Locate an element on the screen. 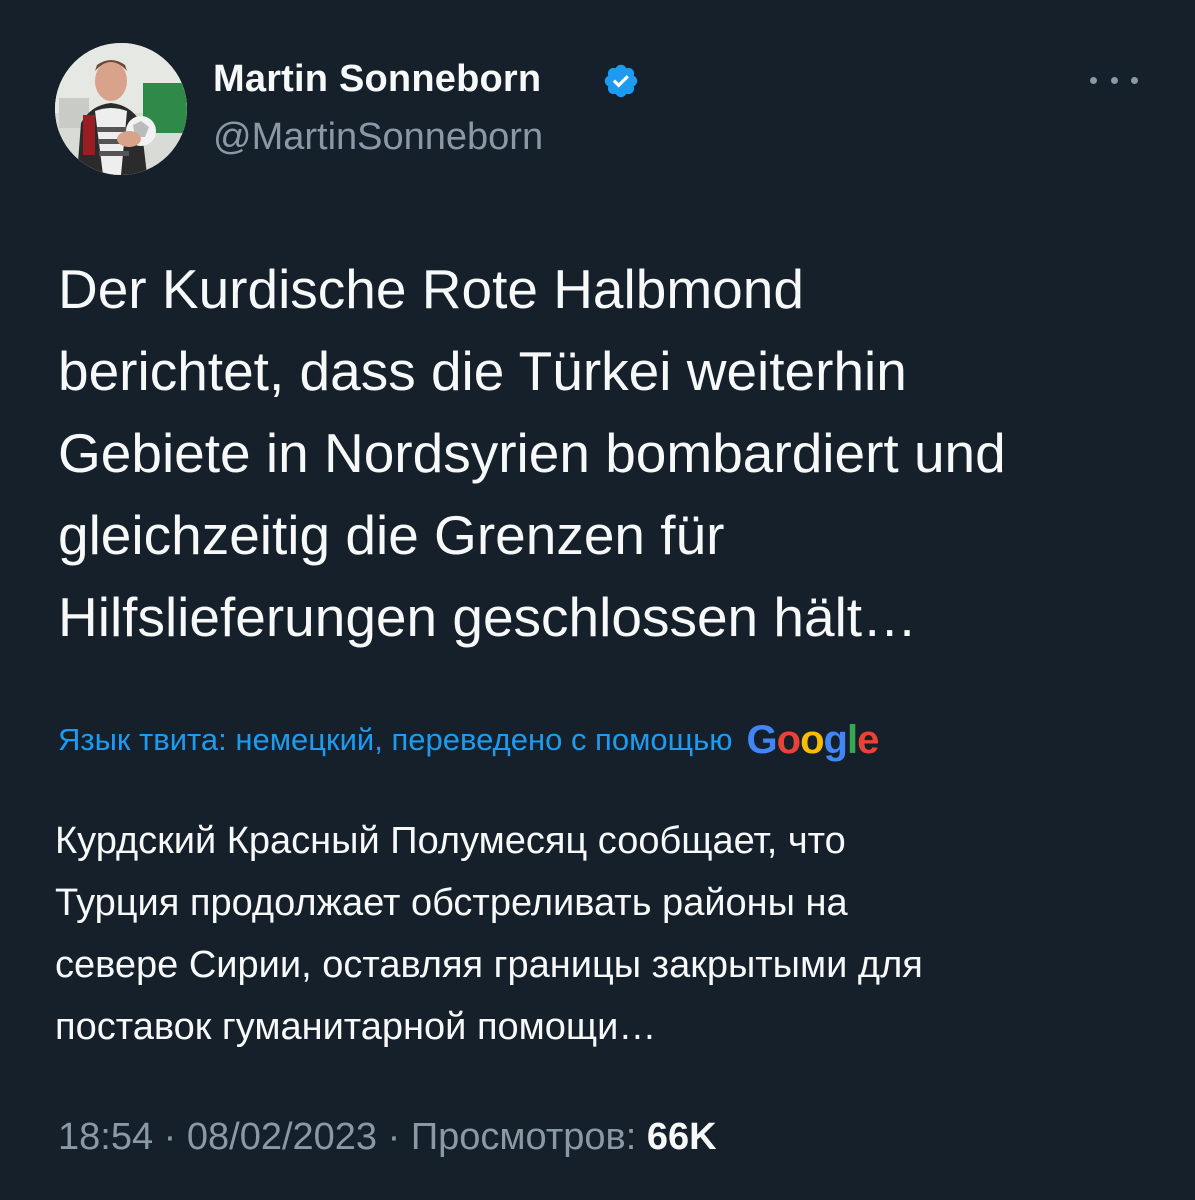 The width and height of the screenshot is (1195, 1200). profile-photo is located at coordinates (121, 109).